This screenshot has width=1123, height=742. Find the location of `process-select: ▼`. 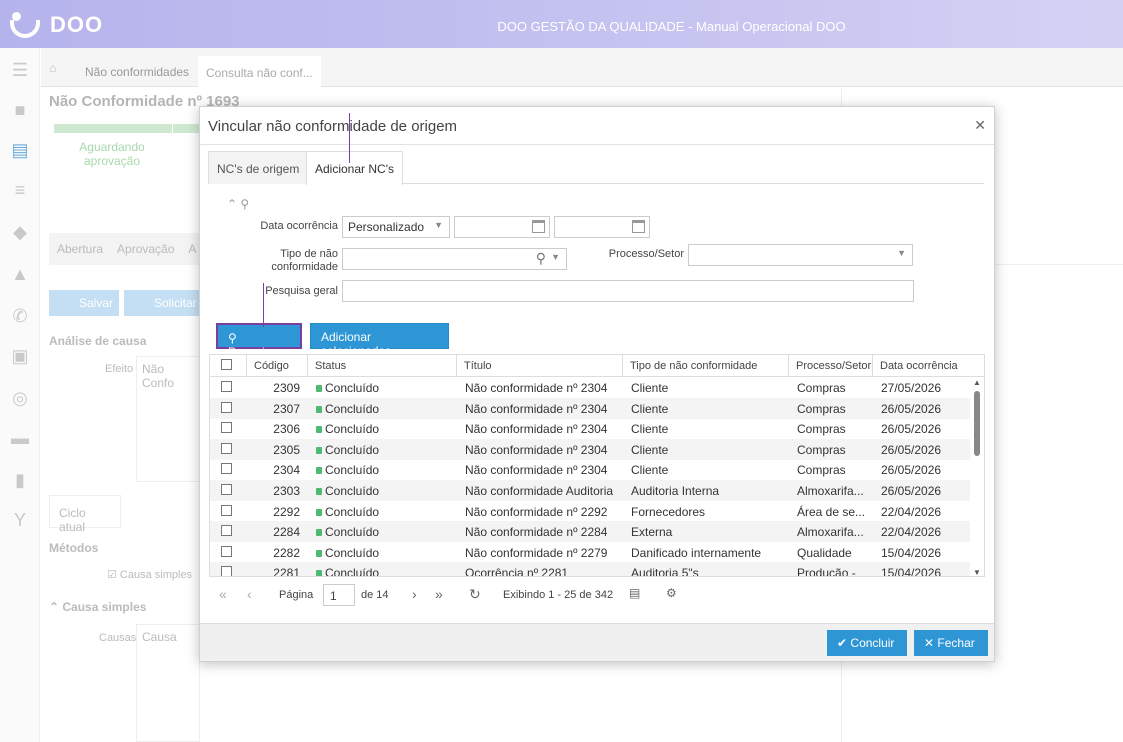

process-select: ▼ is located at coordinates (800, 255).